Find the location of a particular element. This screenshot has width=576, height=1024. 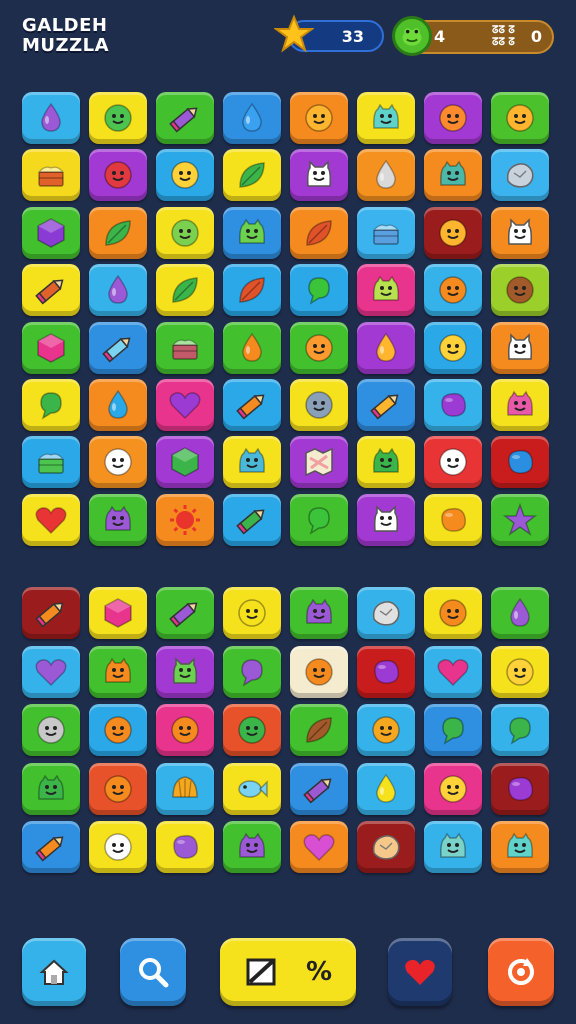

top-tile-r8-c2 is located at coordinates (118, 519).